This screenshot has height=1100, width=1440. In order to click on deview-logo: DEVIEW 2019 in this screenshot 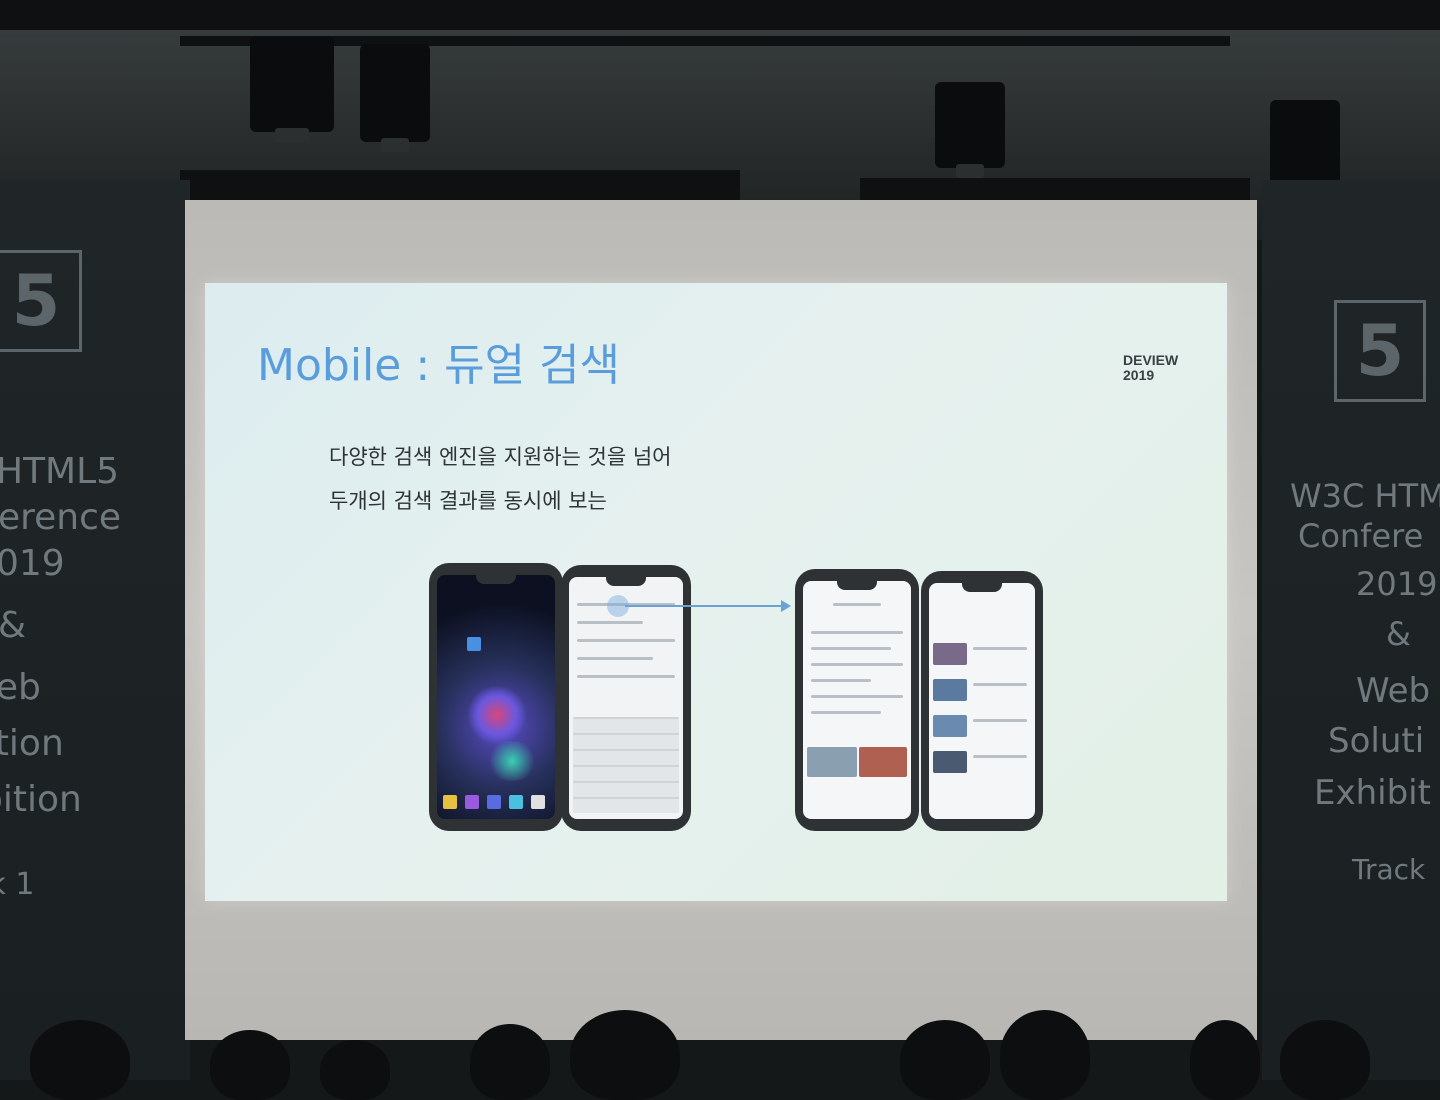, I will do `click(1150, 368)`.